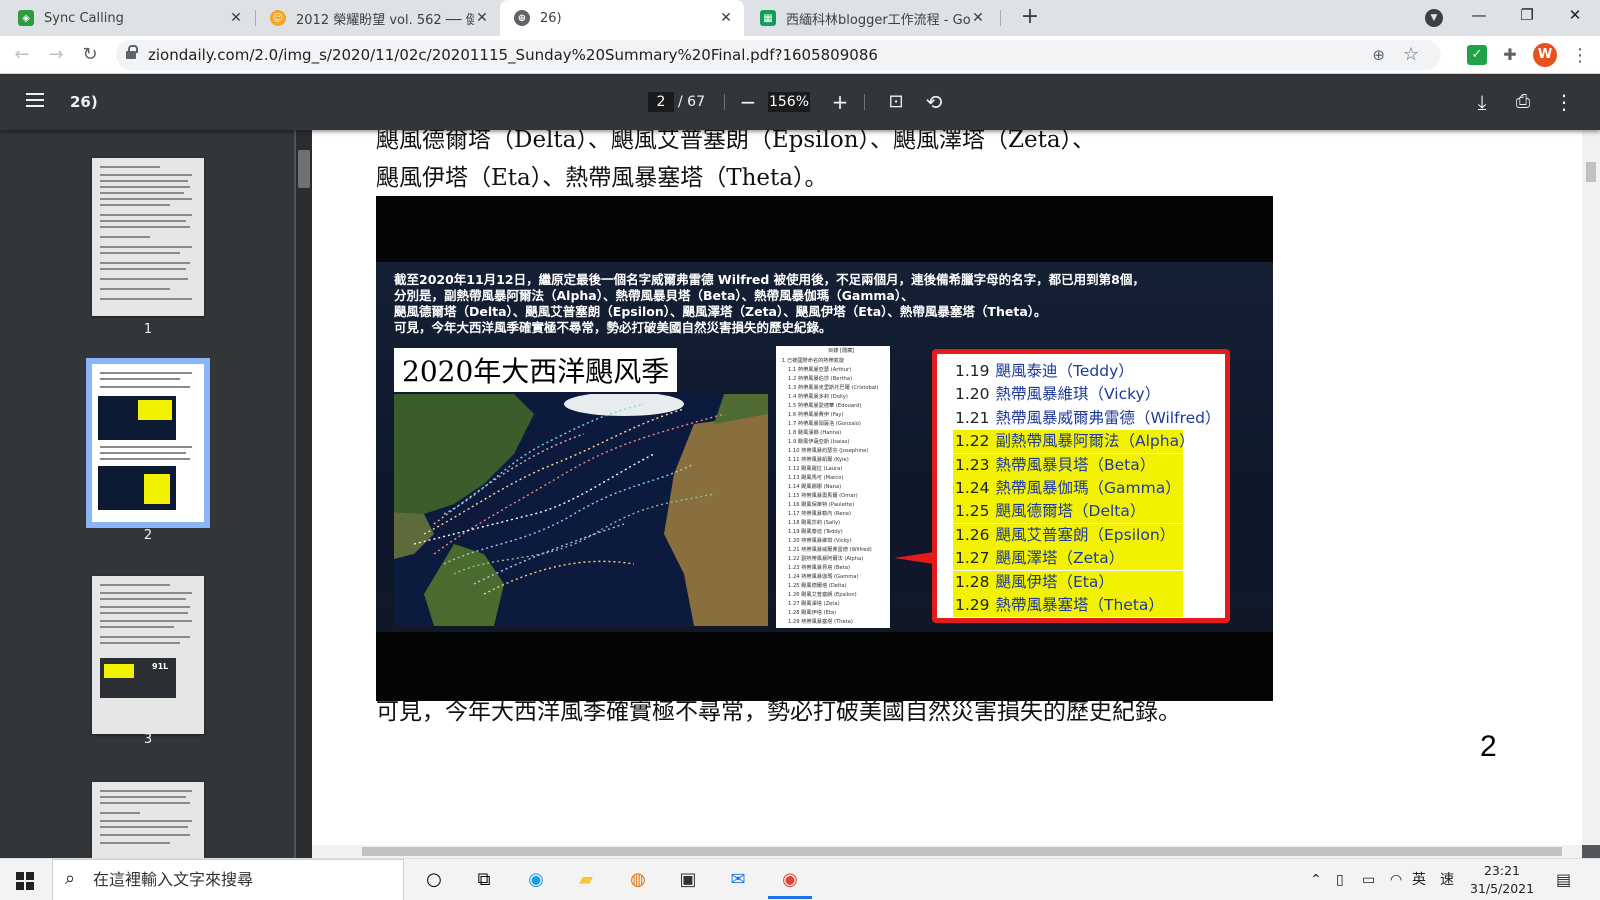  Describe the element at coordinates (622, 18) in the screenshot. I see `tab-pdf-active: ⊕ 26) ✕` at that location.